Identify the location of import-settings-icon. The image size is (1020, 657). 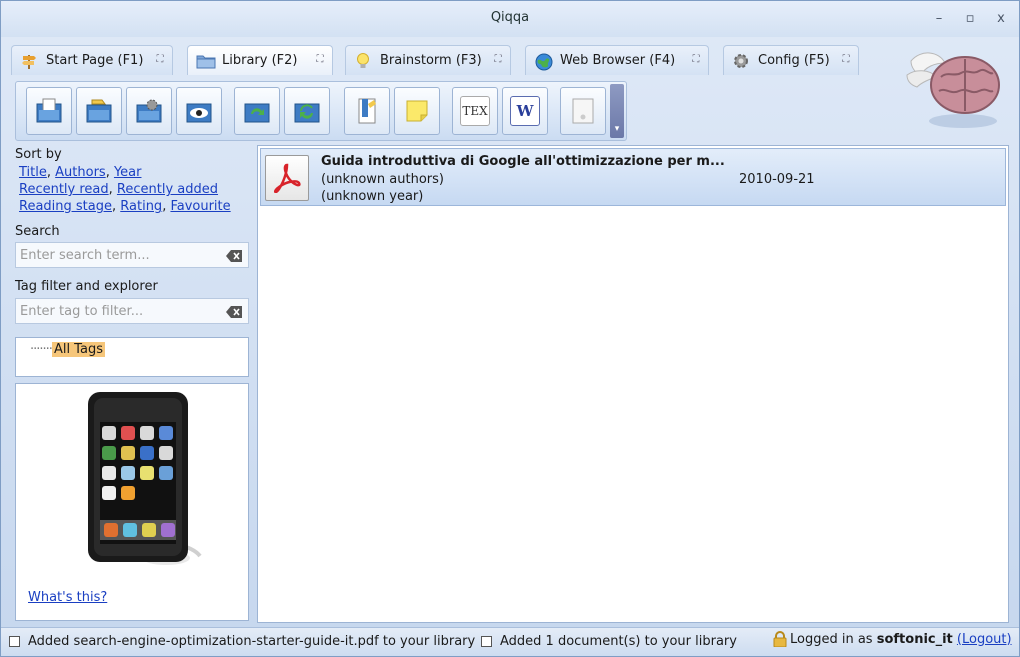
(149, 111).